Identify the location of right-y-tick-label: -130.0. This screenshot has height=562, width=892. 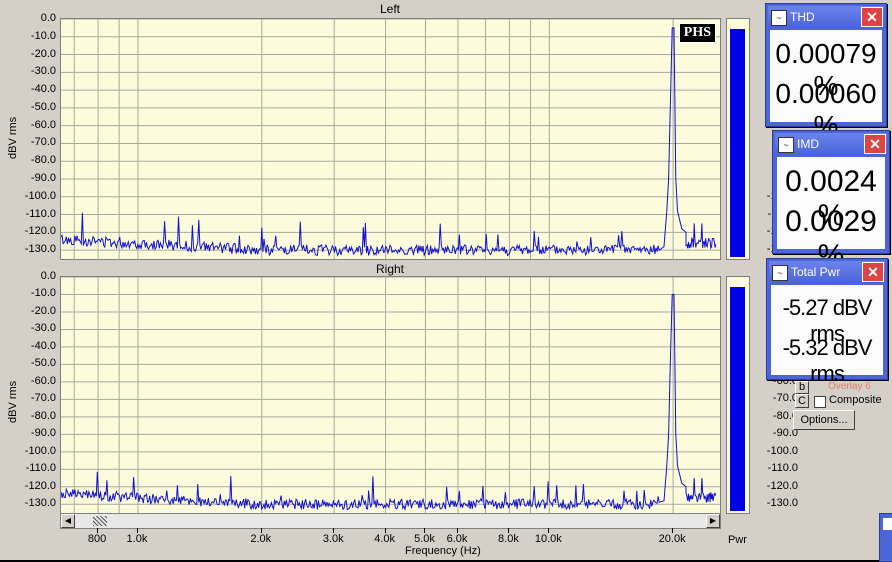
(40, 503).